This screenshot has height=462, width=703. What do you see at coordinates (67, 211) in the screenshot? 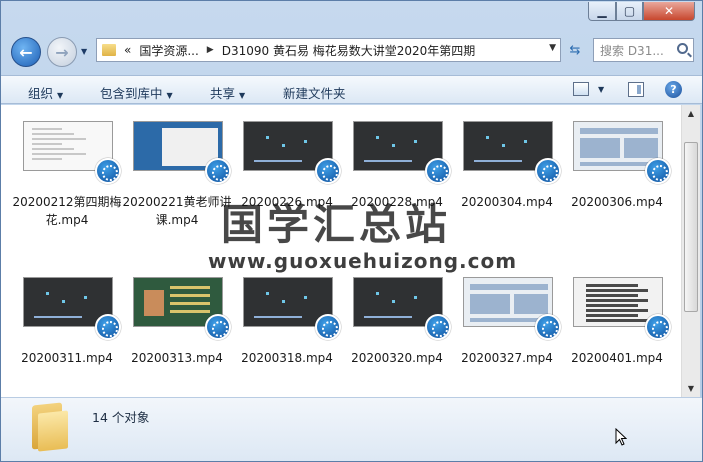
I see `file-name: 20200212第四期梅花.mp4` at bounding box center [67, 211].